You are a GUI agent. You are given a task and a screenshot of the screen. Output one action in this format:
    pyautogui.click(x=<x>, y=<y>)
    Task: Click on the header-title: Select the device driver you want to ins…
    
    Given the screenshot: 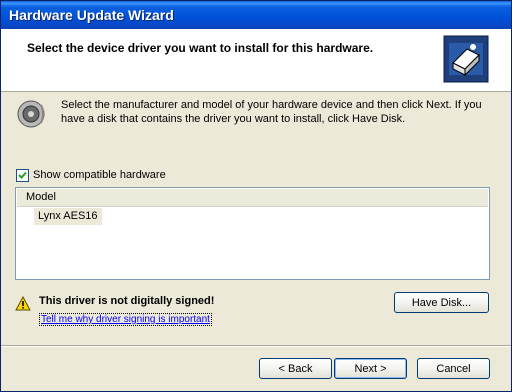 What is the action you would take?
    pyautogui.click(x=200, y=48)
    